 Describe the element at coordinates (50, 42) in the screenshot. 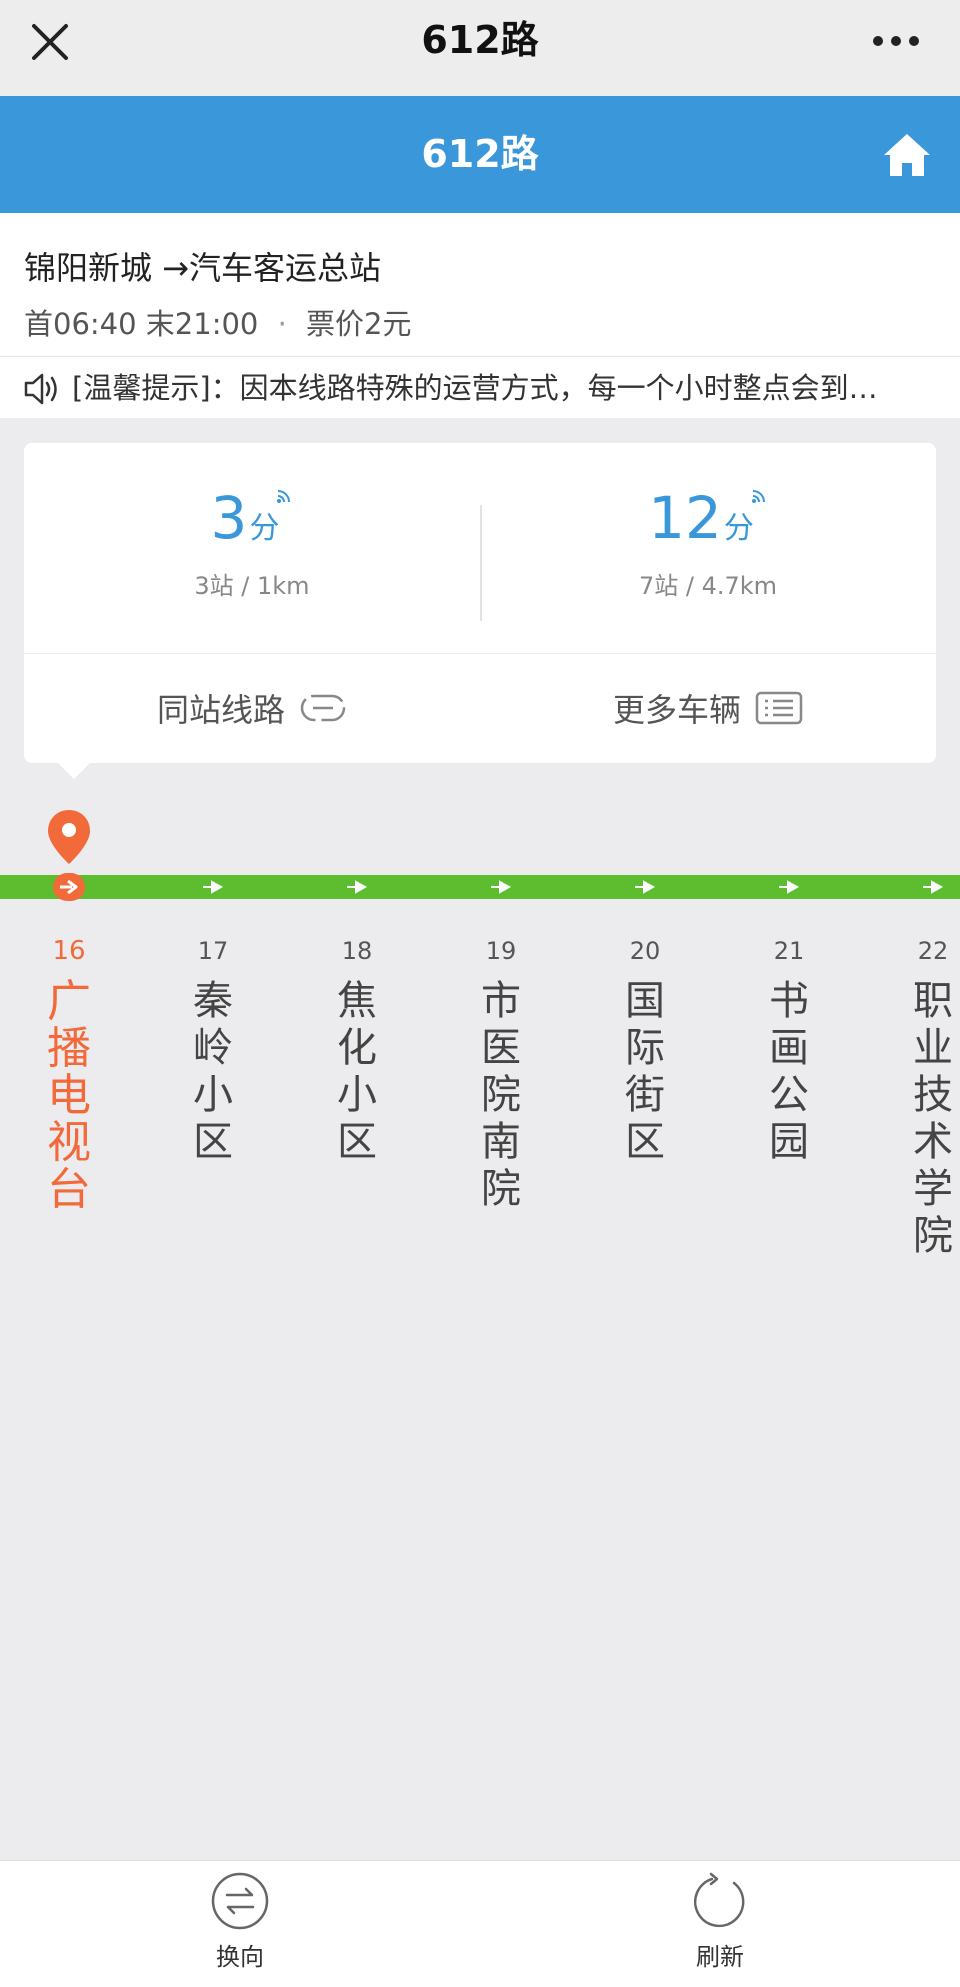

I see `close-icon` at that location.